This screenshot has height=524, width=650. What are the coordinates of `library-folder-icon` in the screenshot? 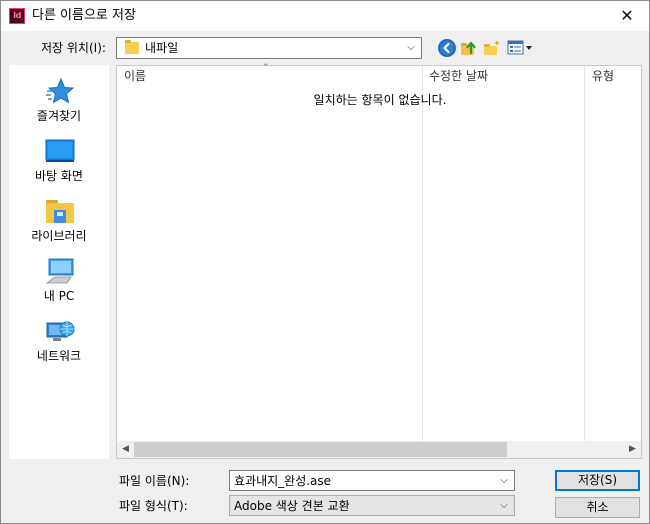 It's located at (60, 211).